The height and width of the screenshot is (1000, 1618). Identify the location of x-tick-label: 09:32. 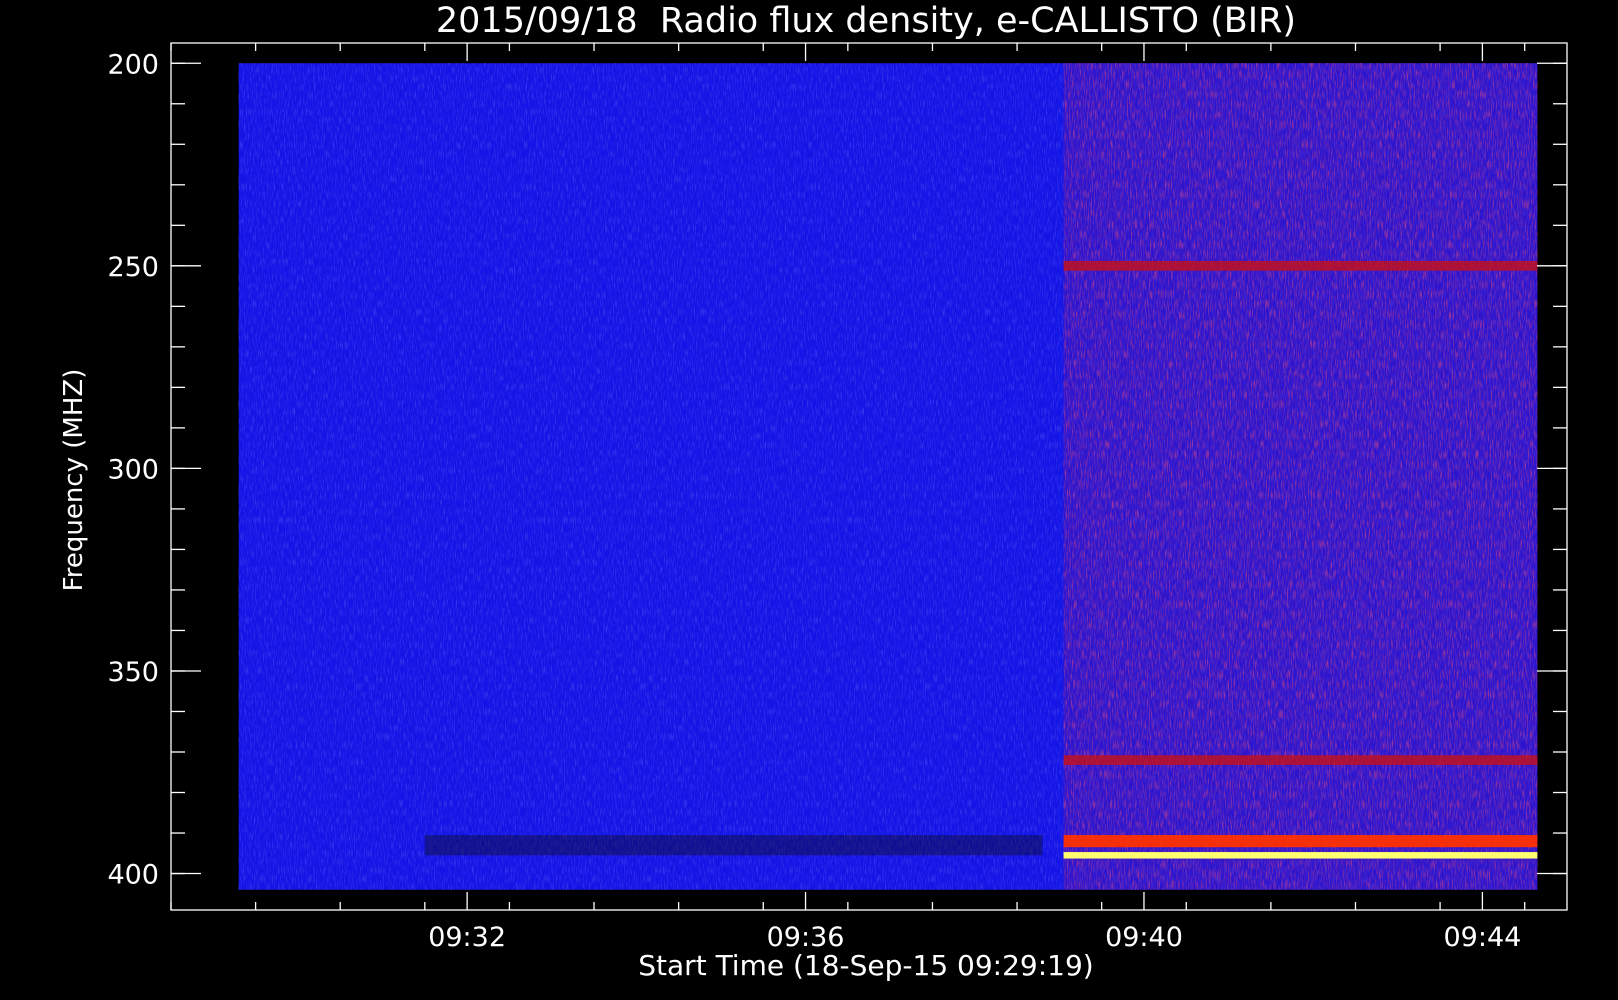
(467, 937).